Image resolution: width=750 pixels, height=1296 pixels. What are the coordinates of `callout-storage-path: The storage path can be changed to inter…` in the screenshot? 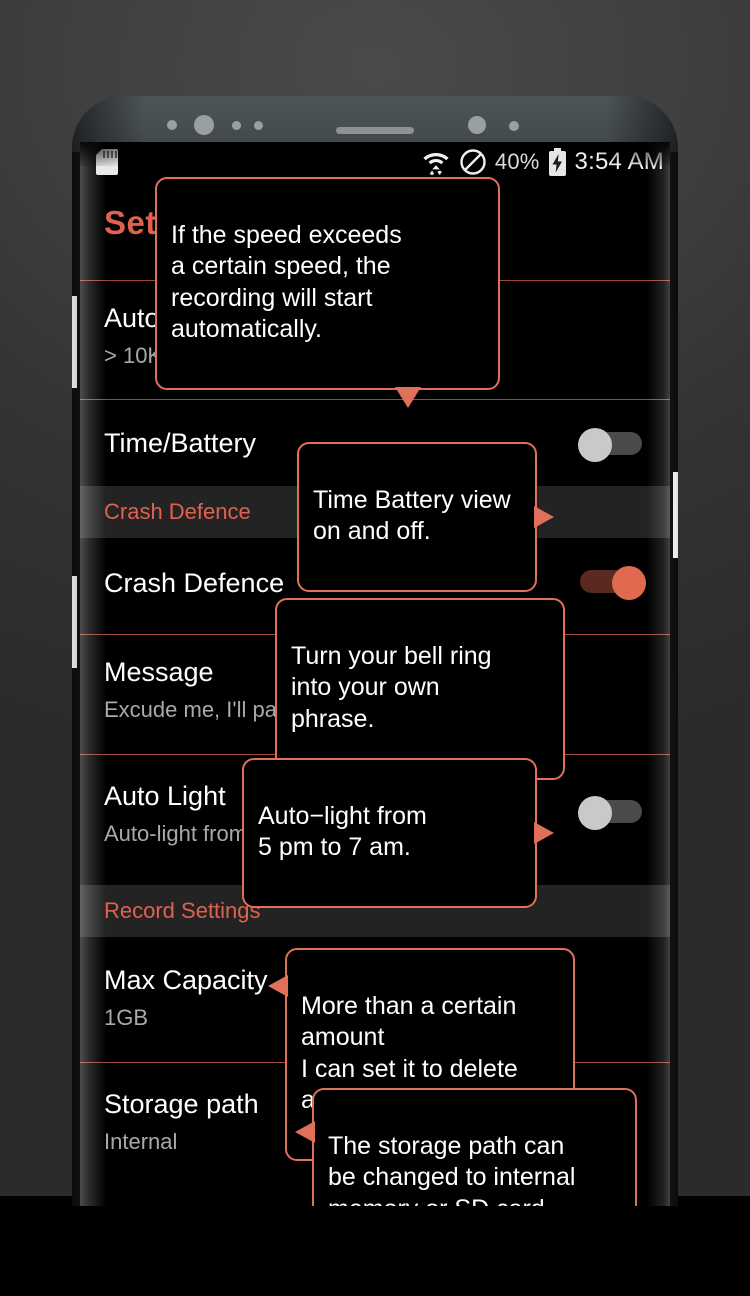 It's located at (466, 1147).